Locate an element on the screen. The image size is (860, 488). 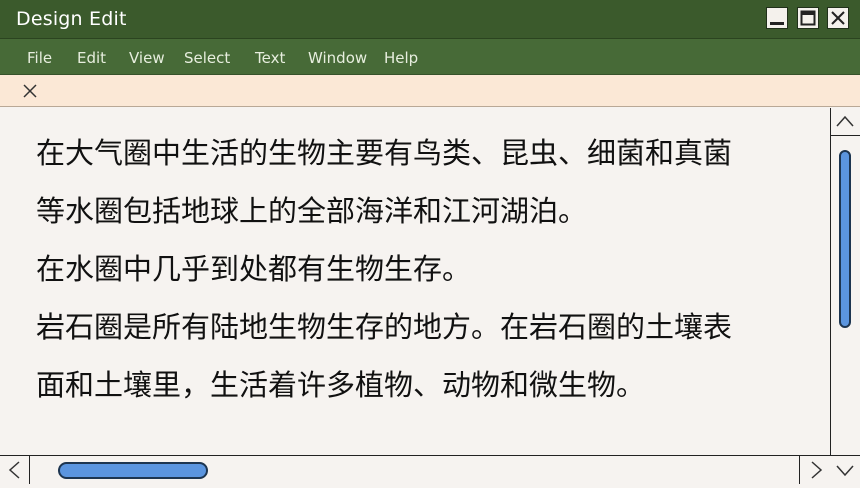
text-line: 岩石圈是所有陆地生物生存的地方。在岩石圈的土壤表 is located at coordinates (384, 327).